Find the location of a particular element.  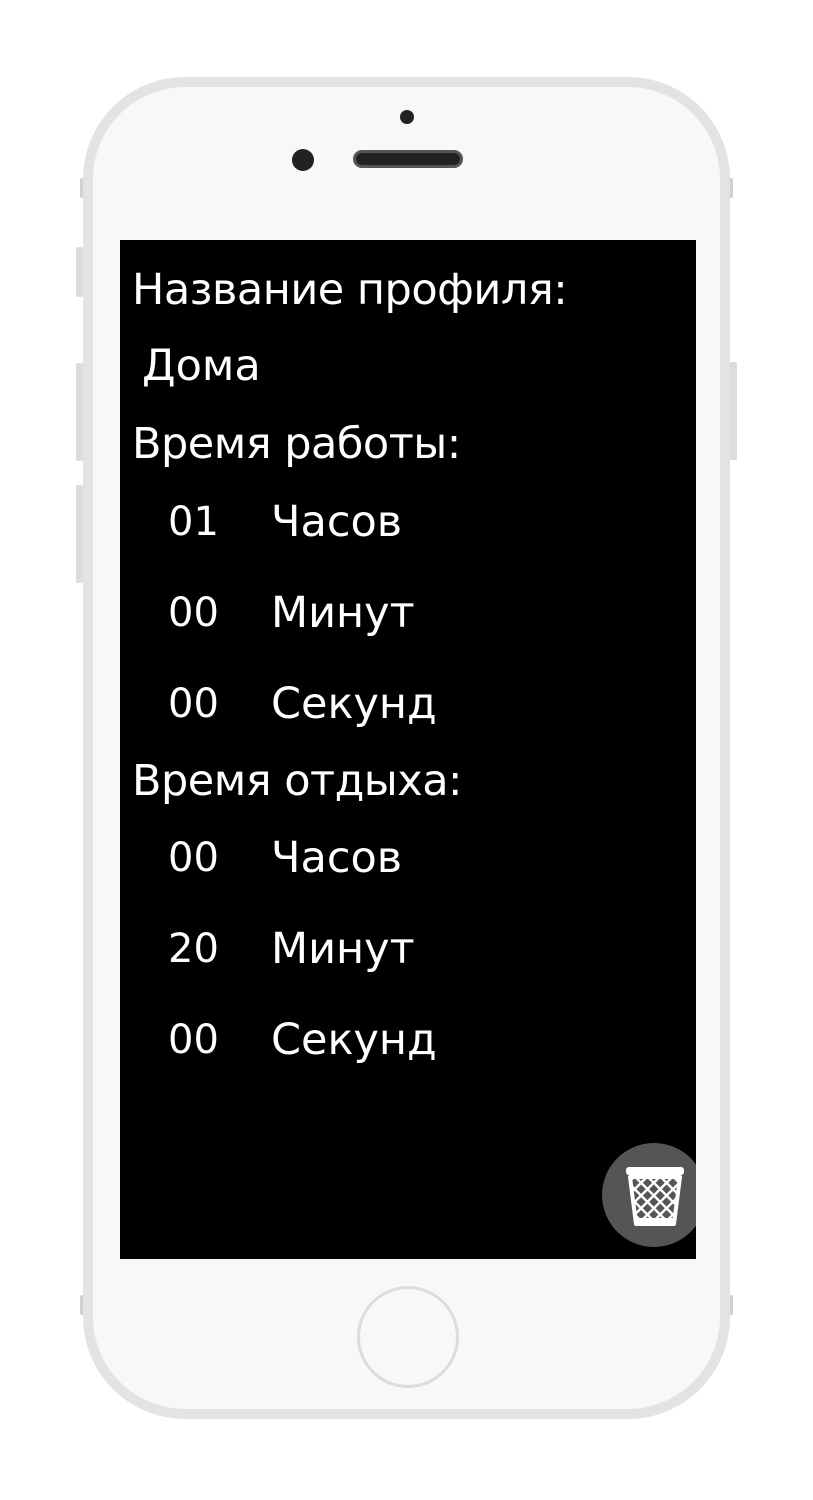

delete-profile-button is located at coordinates (649, 1195).